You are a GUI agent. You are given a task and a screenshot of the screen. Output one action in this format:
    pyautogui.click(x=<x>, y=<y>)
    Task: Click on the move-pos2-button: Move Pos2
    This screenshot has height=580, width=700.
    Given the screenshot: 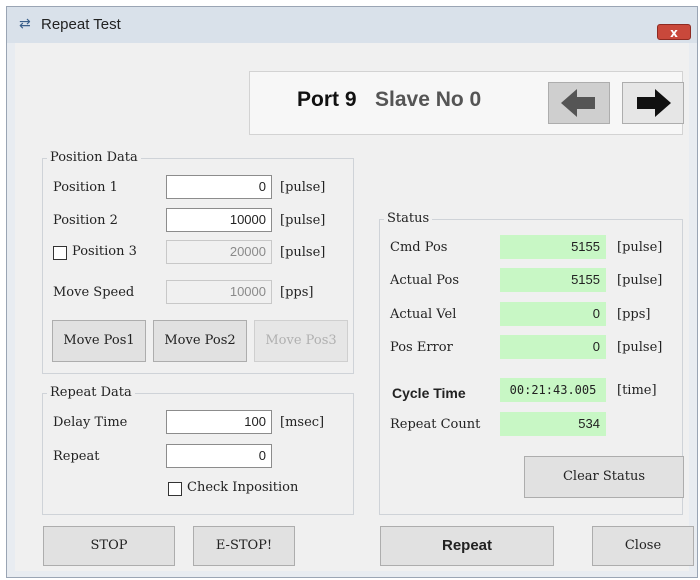 What is the action you would take?
    pyautogui.click(x=200, y=341)
    